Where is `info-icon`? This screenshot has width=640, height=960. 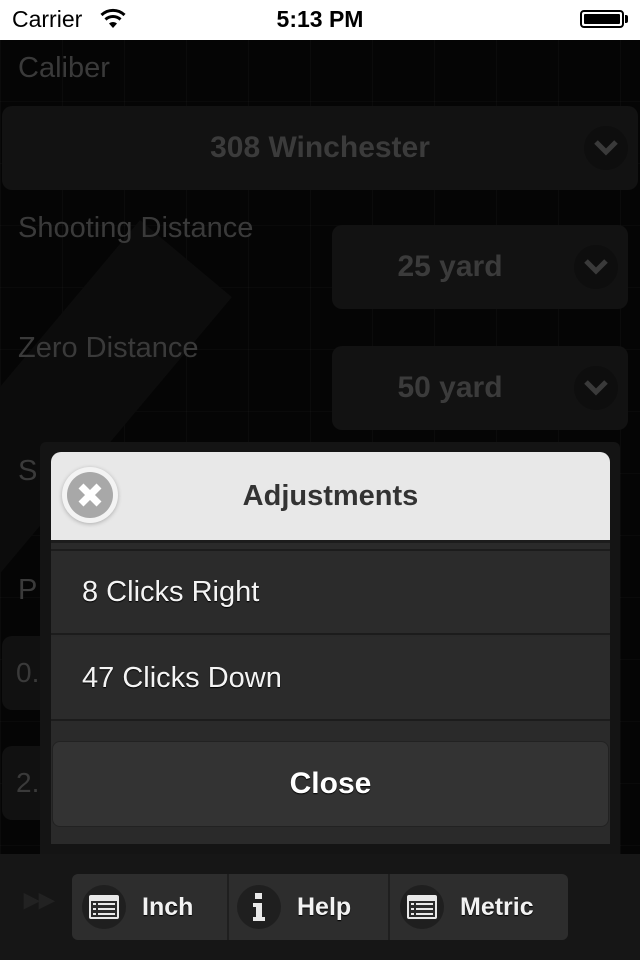
info-icon is located at coordinates (259, 907).